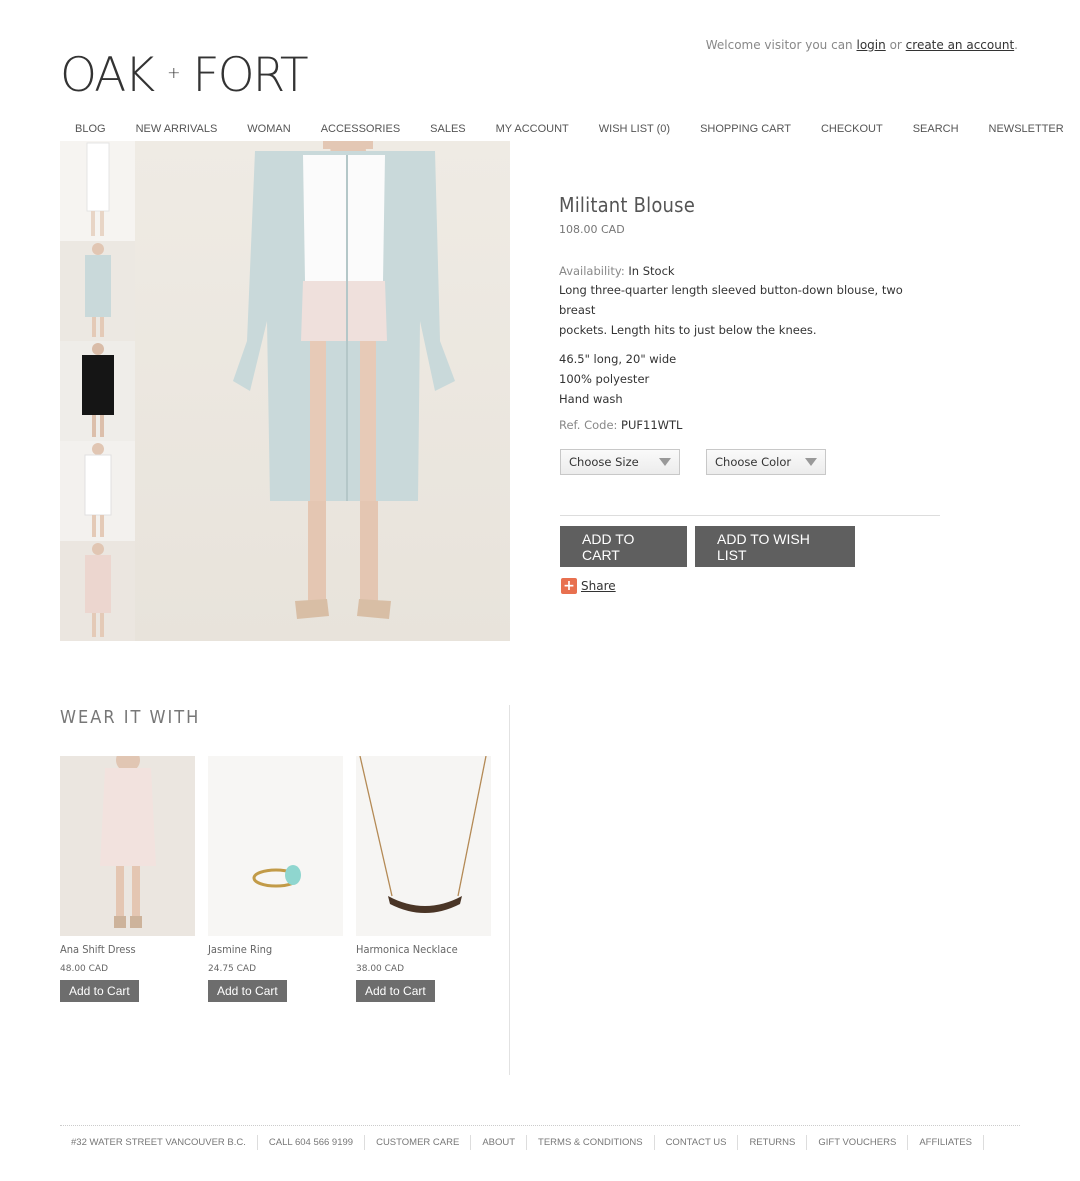  Describe the element at coordinates (773, 1142) in the screenshot. I see `footer-returns: RETURNS` at that location.